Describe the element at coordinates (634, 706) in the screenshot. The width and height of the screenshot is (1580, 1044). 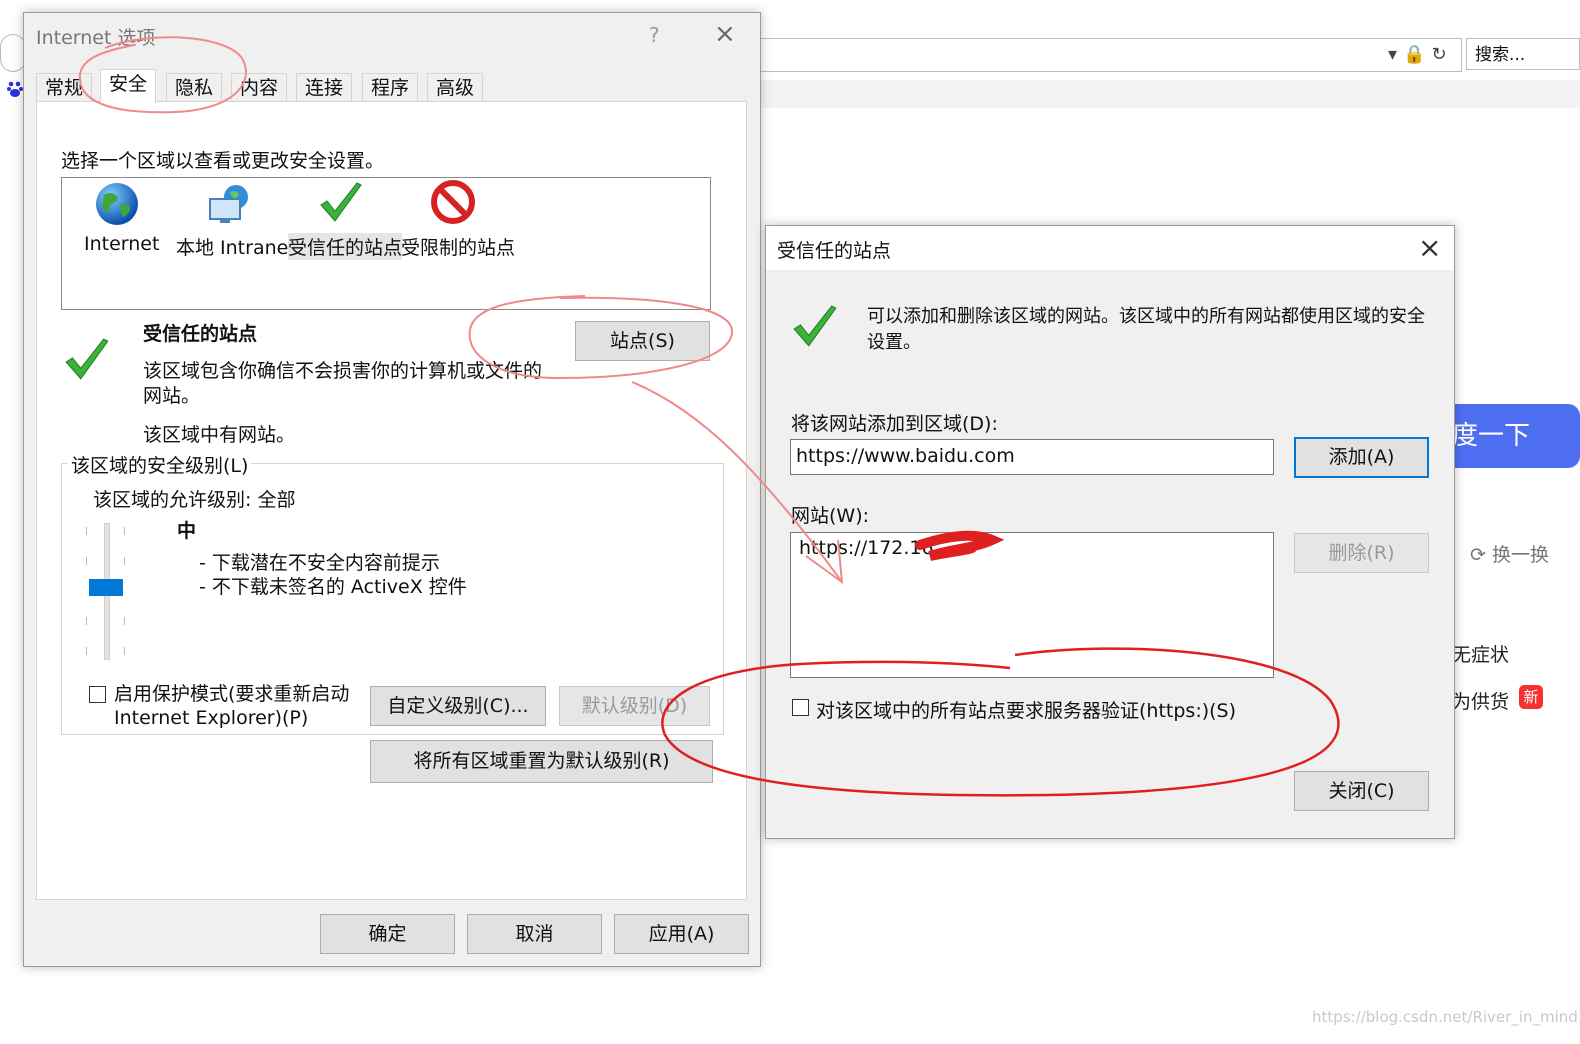
I see `default-level-button: 默认级别(D)` at that location.